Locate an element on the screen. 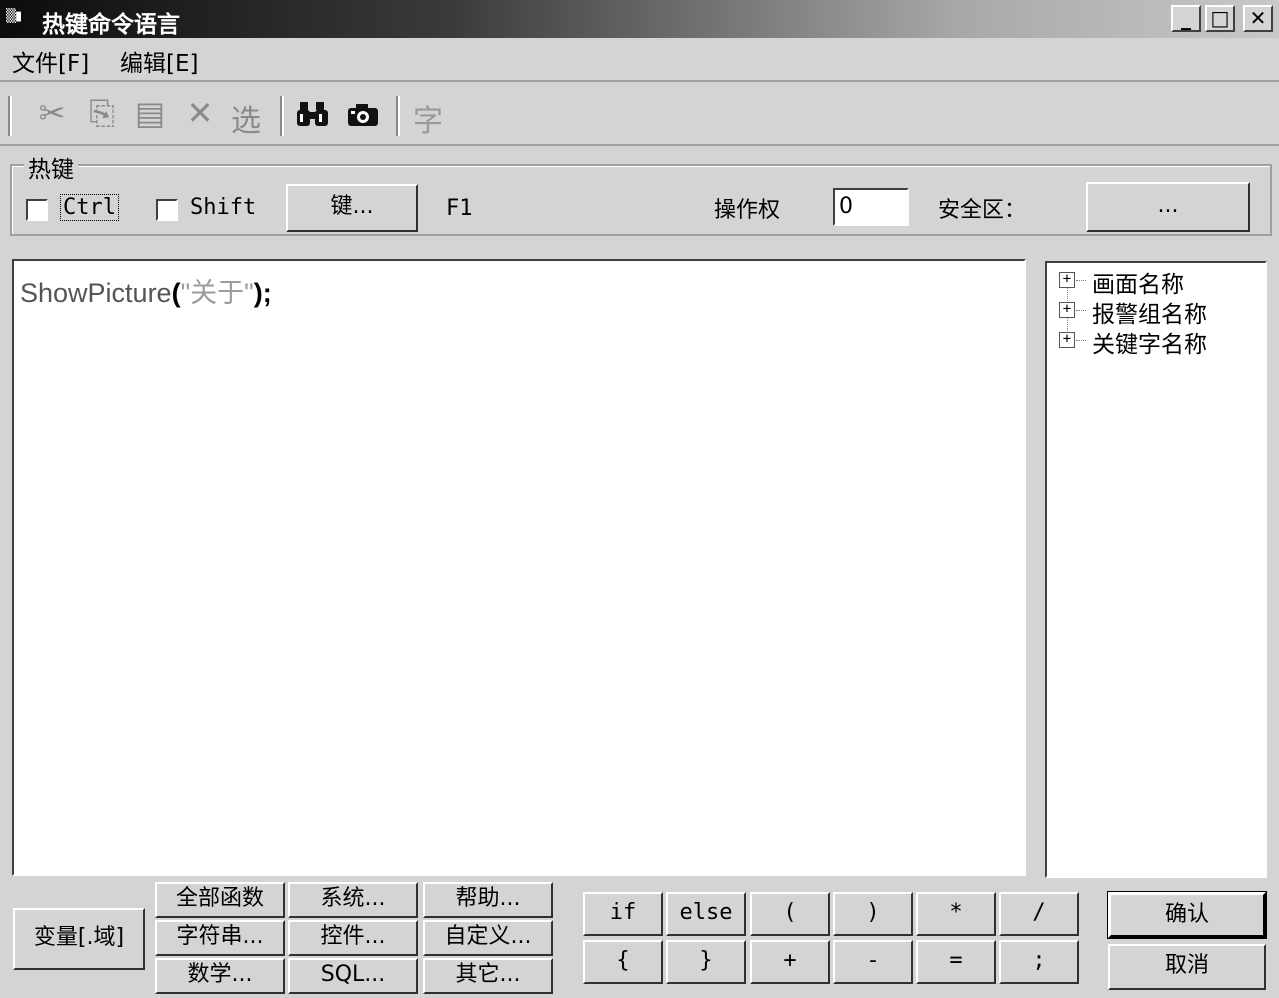 The image size is (1279, 998). op-lparen-button: ( is located at coordinates (790, 914).